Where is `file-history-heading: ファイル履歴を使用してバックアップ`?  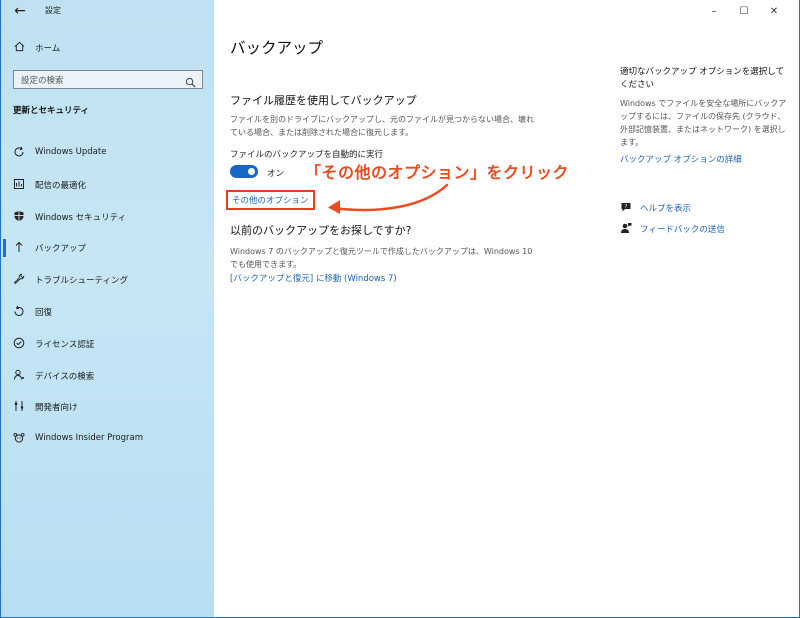 file-history-heading: ファイル履歴を使用してバックアップ is located at coordinates (323, 100).